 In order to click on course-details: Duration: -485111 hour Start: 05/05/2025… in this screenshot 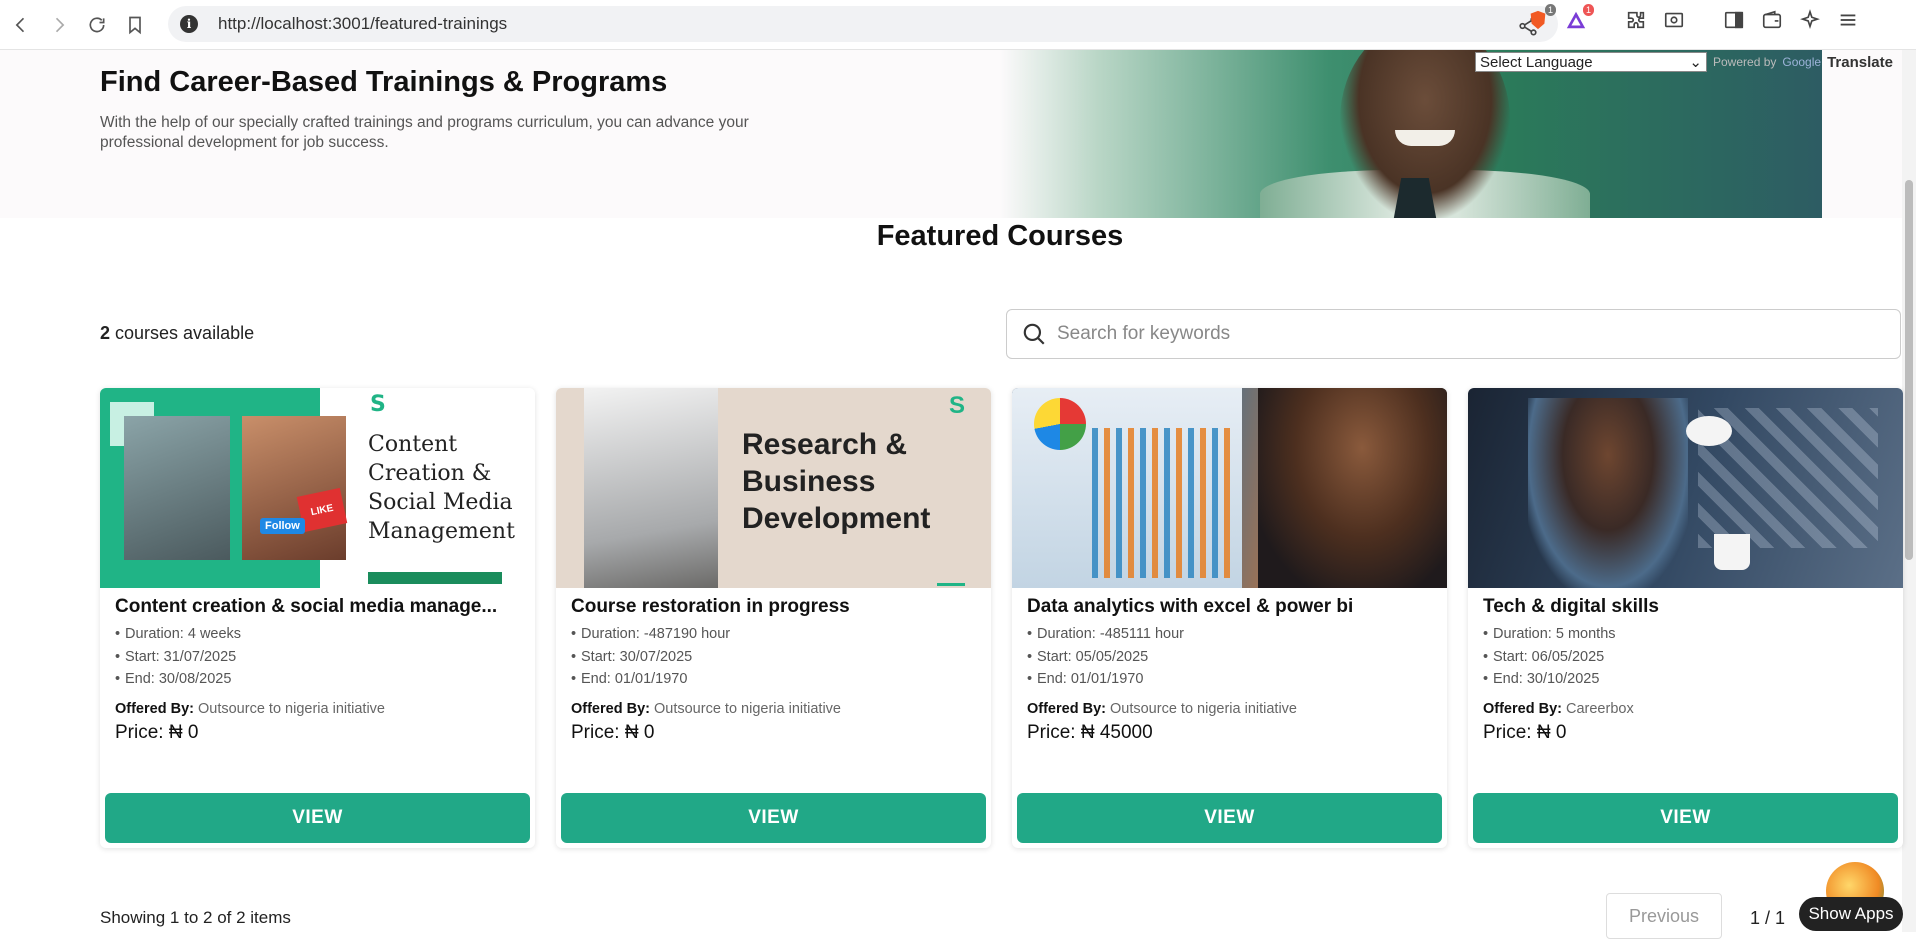, I will do `click(1229, 657)`.